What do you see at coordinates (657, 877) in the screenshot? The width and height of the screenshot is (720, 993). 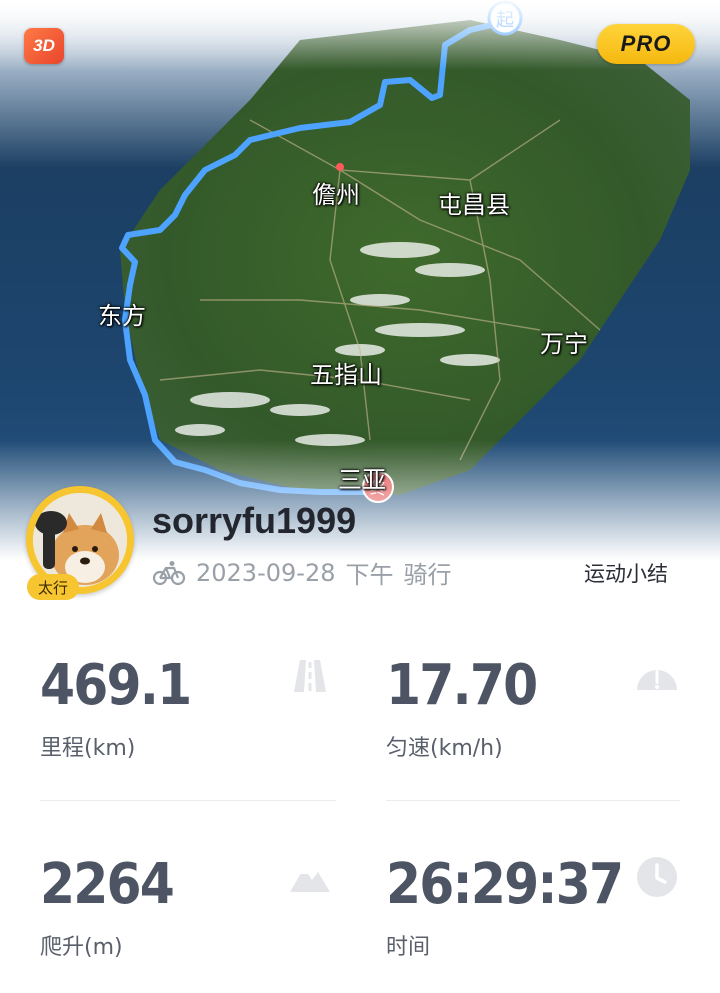 I see `clock-icon` at bounding box center [657, 877].